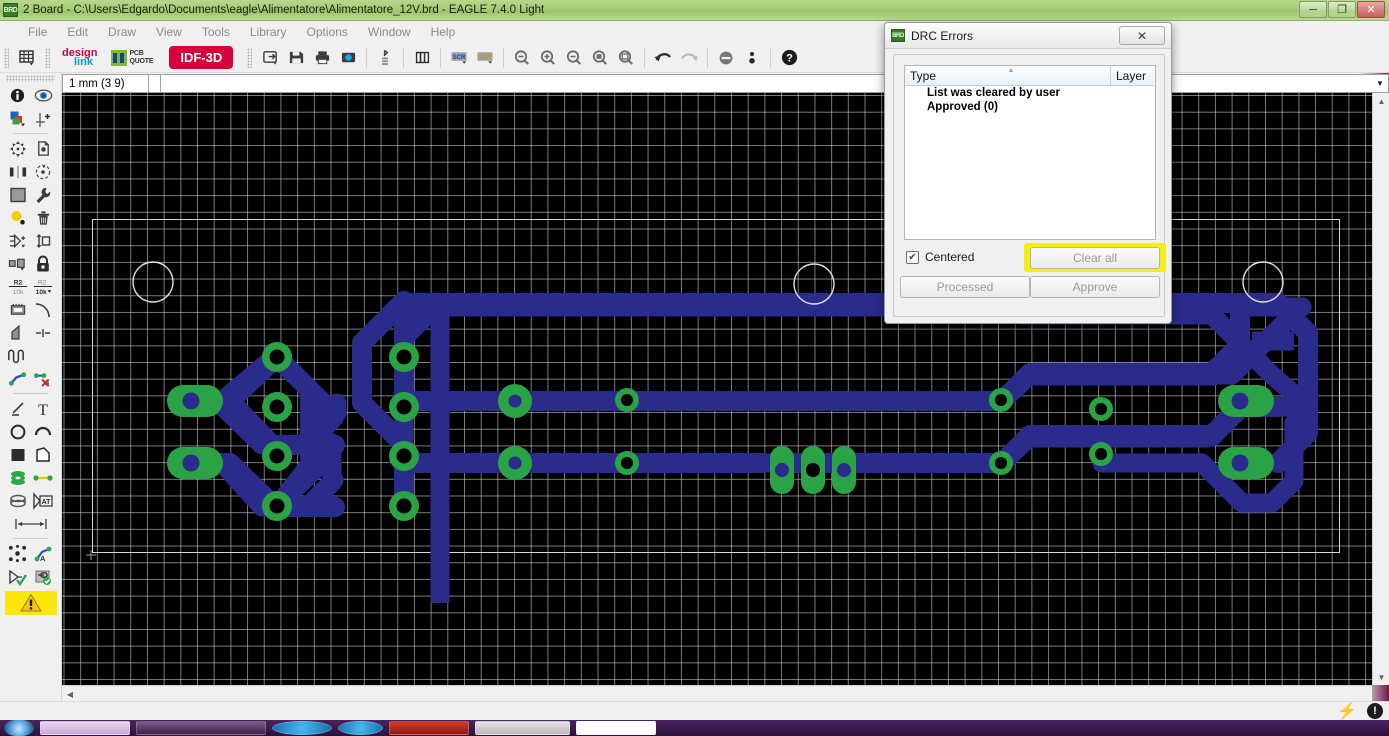 This screenshot has height=736, width=1389. I want to click on command-history-dropdown-icon: ▼, so click(1380, 83).